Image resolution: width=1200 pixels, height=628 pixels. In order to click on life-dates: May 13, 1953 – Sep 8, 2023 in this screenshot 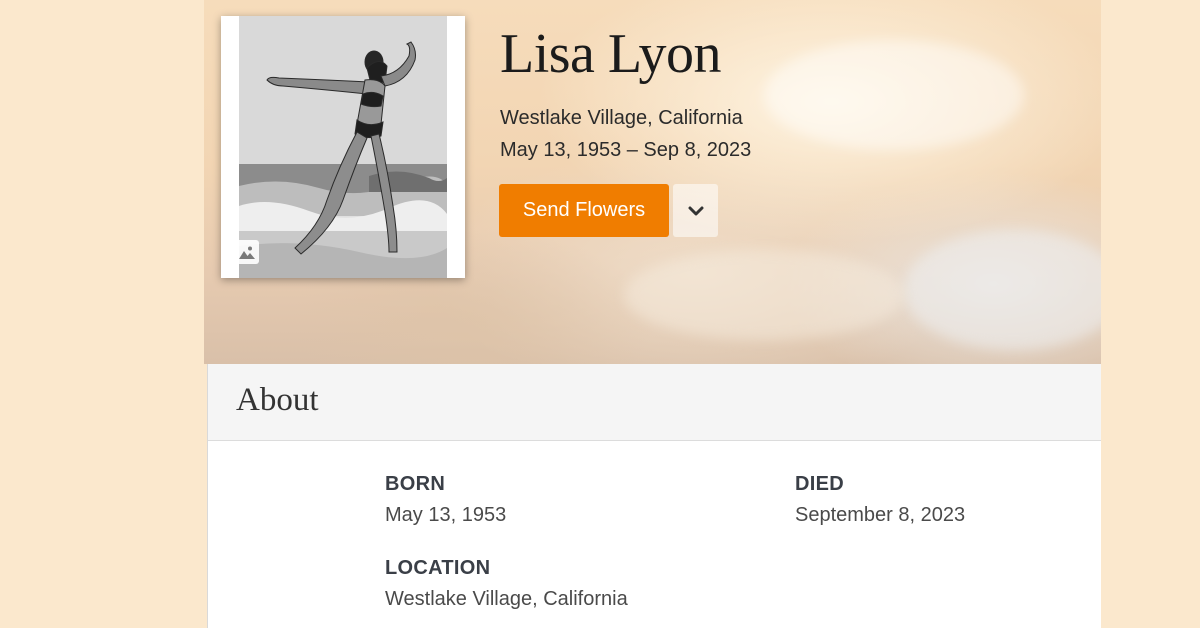, I will do `click(626, 150)`.